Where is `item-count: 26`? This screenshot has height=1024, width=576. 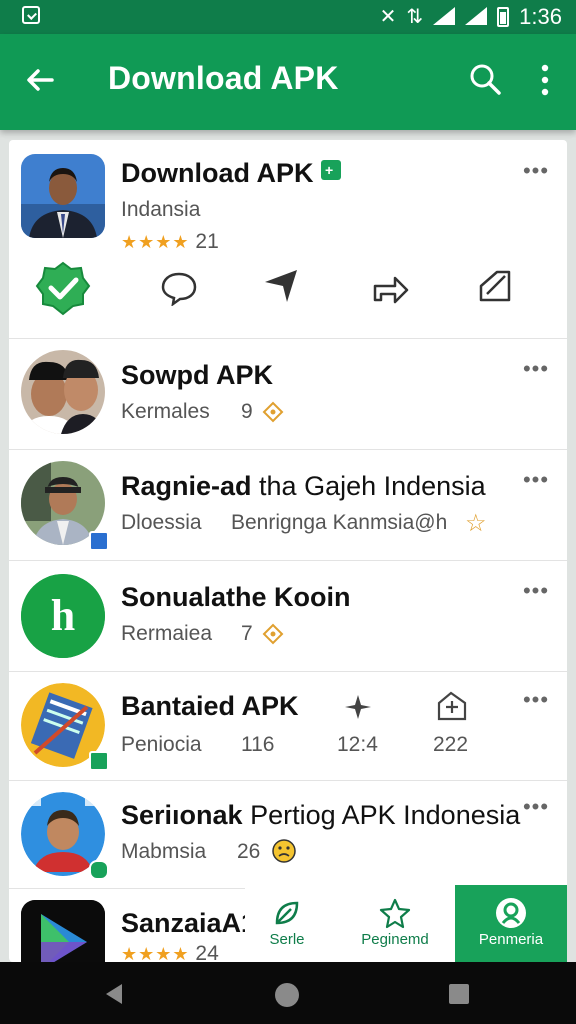 item-count: 26 is located at coordinates (249, 851).